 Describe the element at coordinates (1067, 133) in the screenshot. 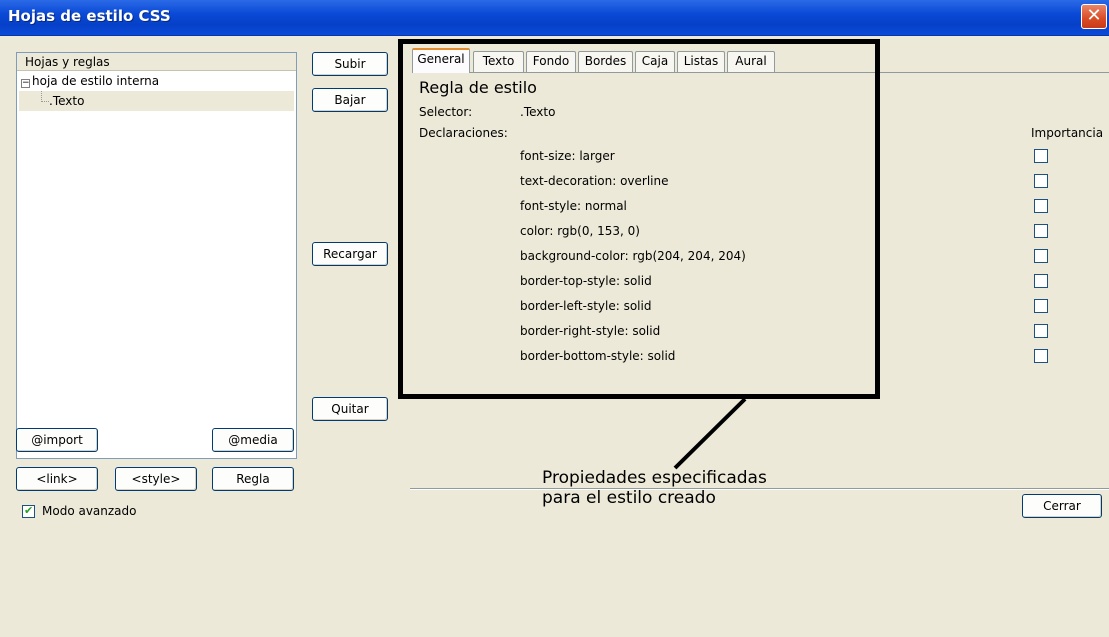

I see `importance-label: Importancia` at that location.